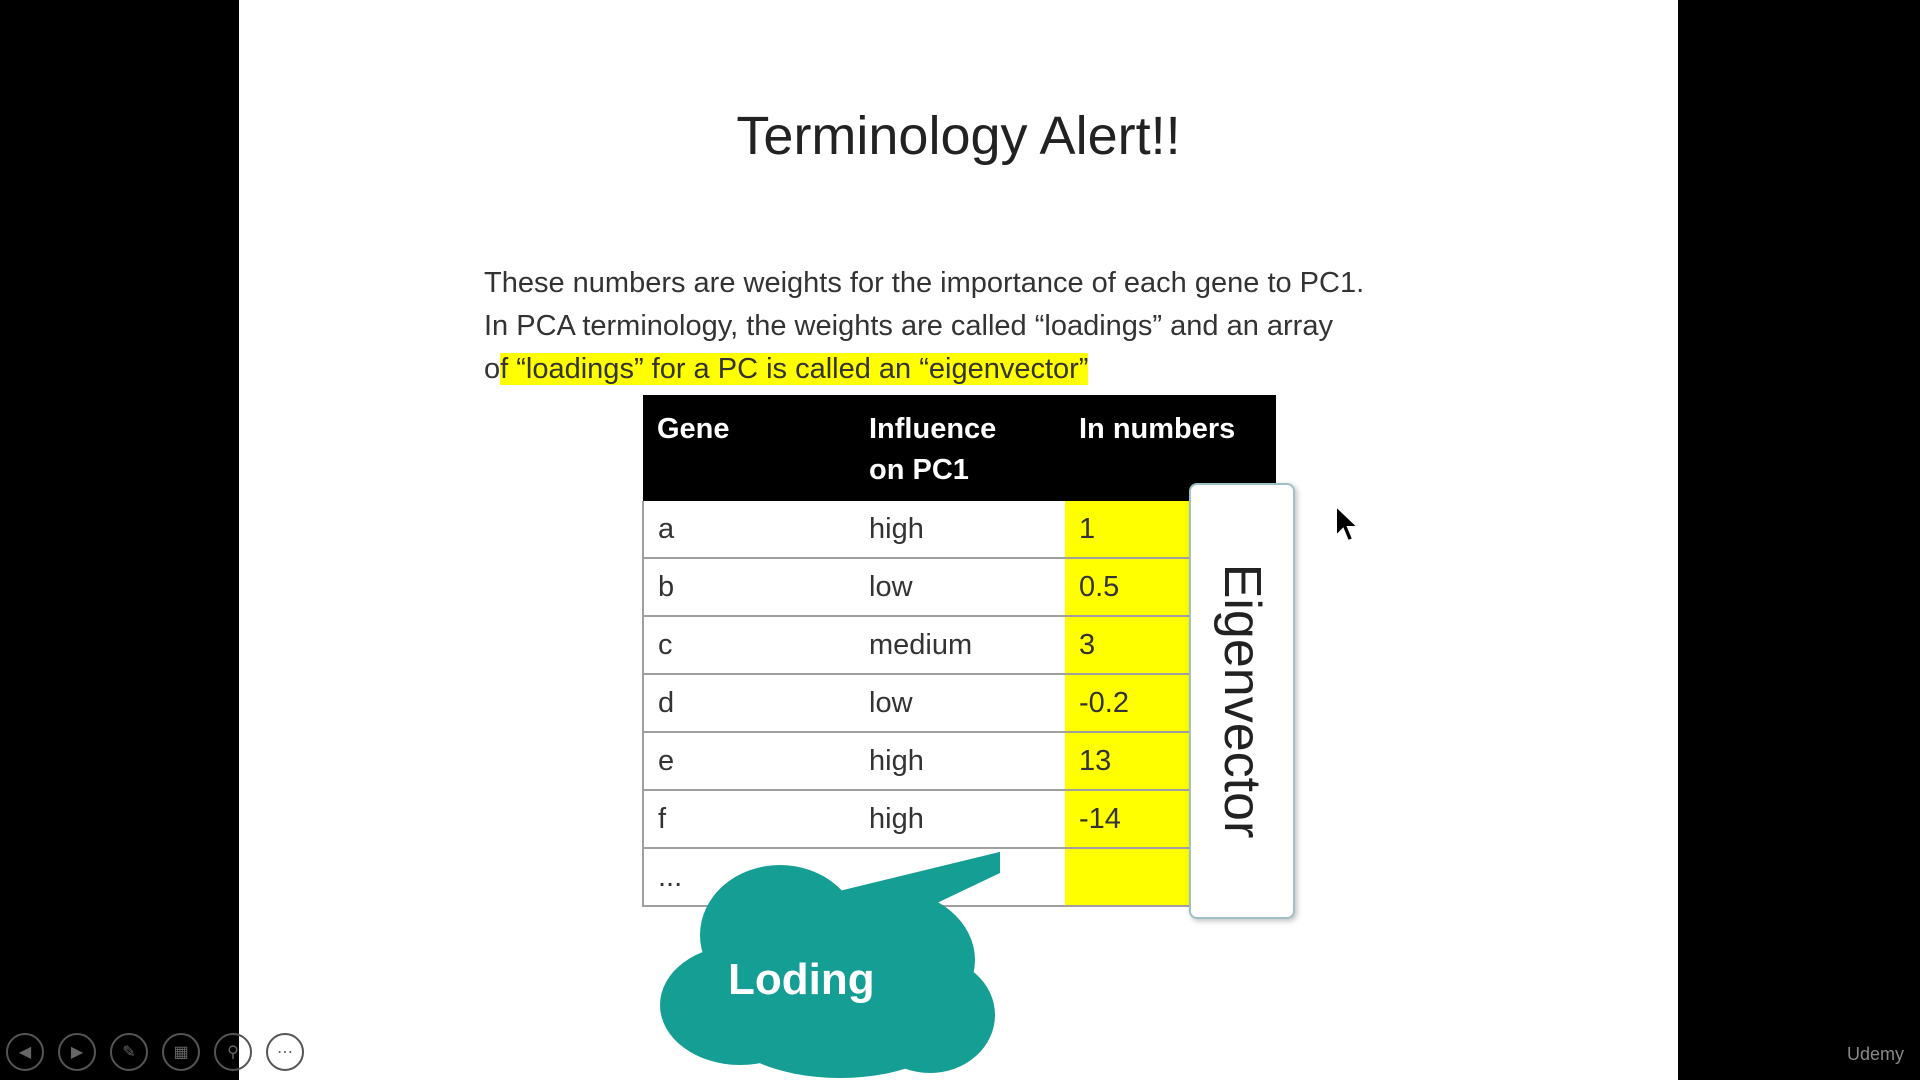 This screenshot has height=1080, width=1920. I want to click on table-row: d low -0.2, so click(959, 703).